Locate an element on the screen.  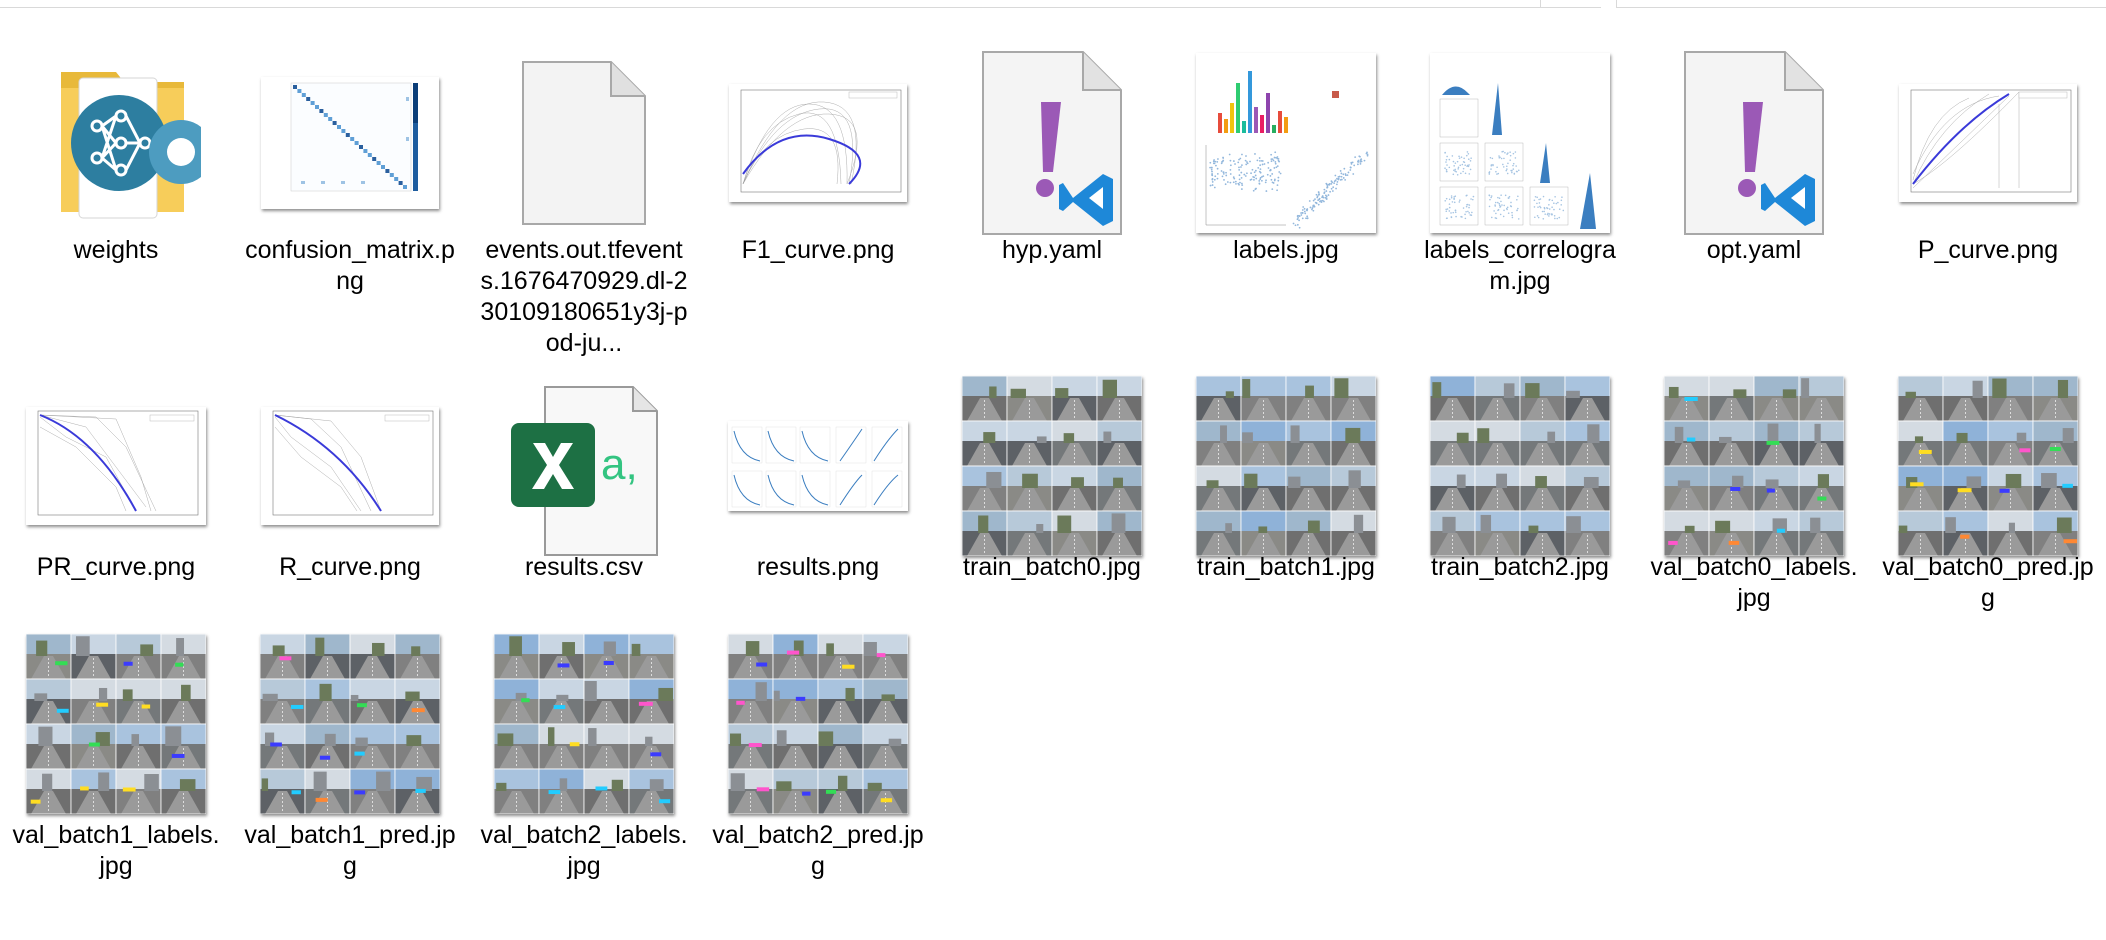
file-item-val-batch0-pred: val_batch0_pred.jpg is located at coordinates (1988, 525).